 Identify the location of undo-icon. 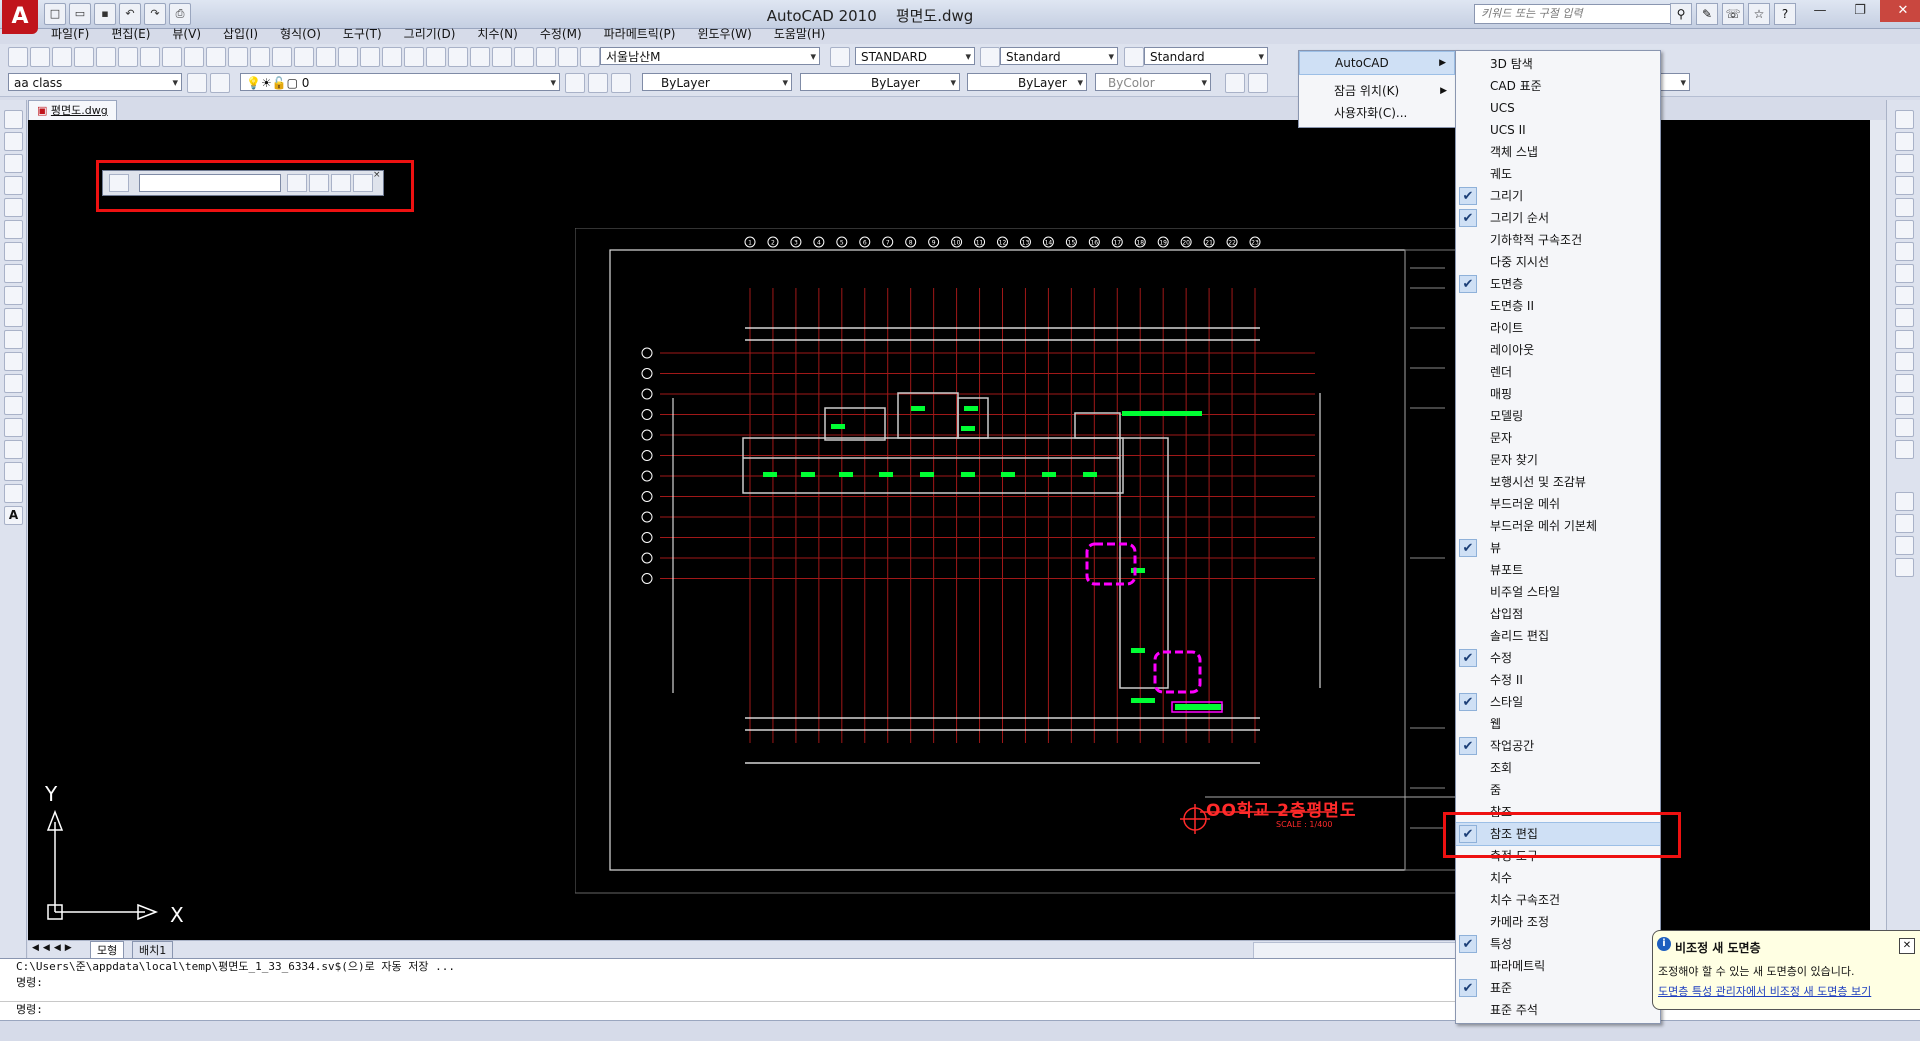
(304, 57).